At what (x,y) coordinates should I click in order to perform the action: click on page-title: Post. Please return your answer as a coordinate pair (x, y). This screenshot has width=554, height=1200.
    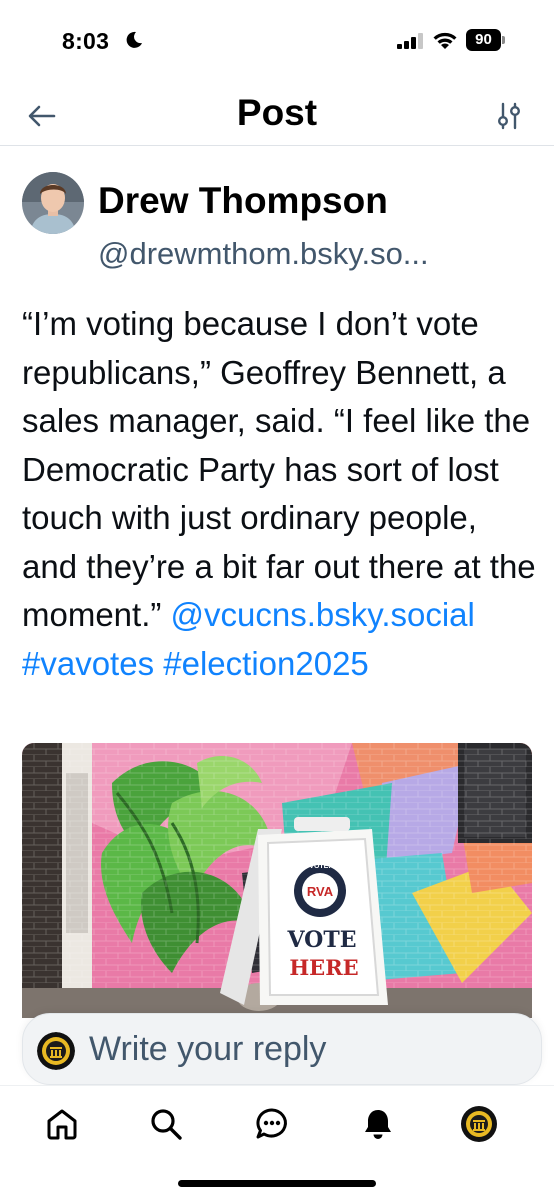
    Looking at the image, I should click on (277, 112).